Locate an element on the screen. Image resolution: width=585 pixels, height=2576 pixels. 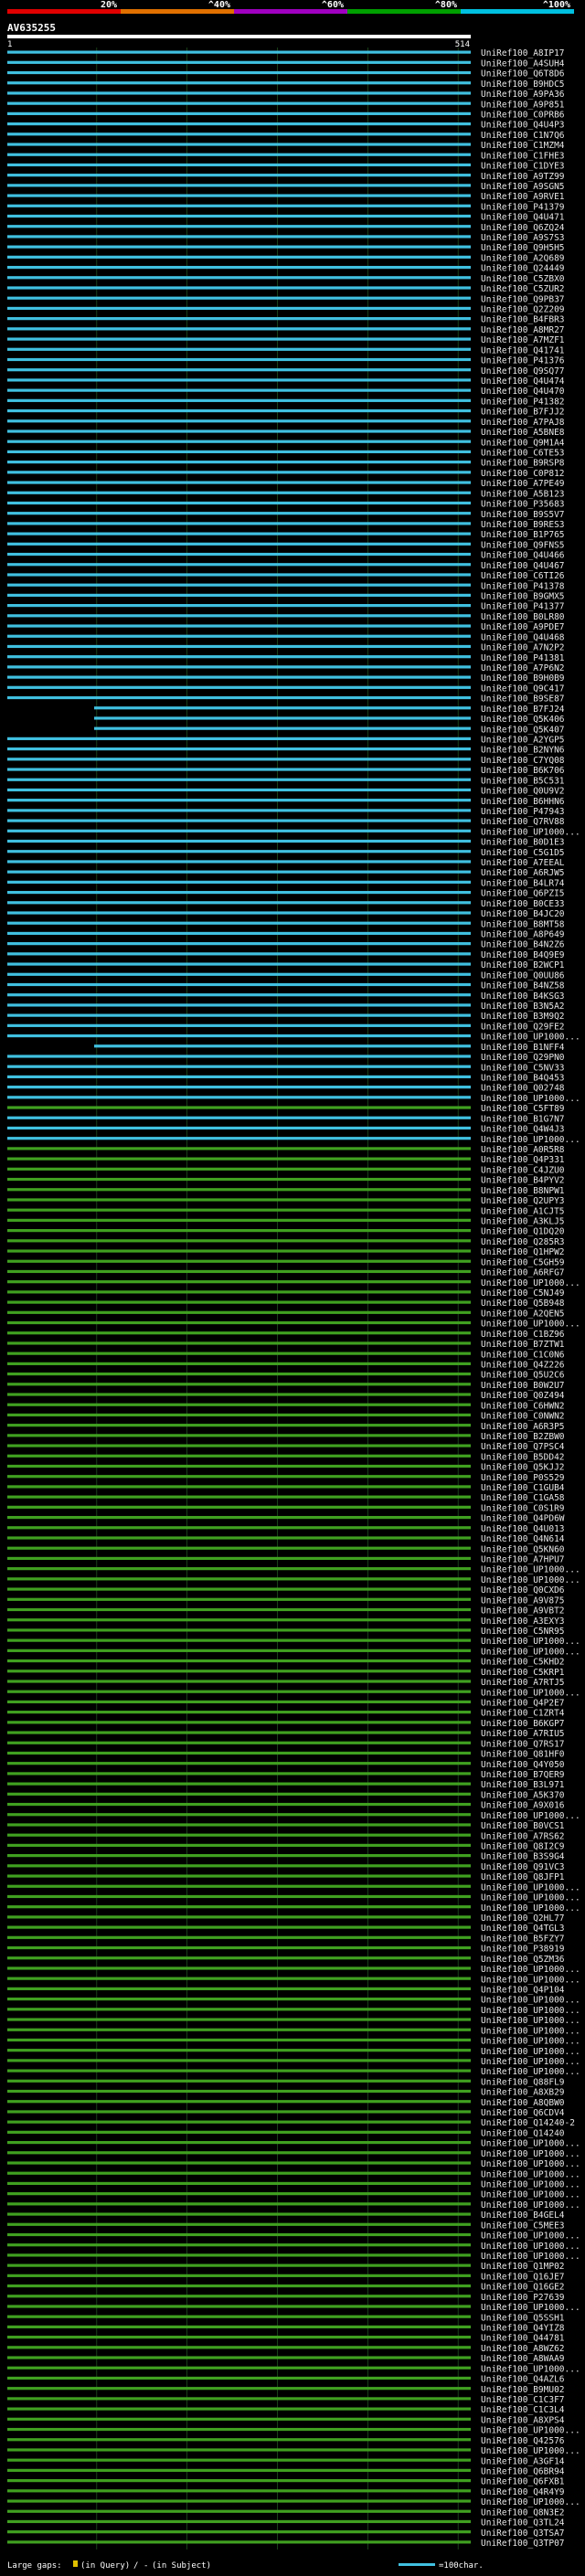
subject-label: UniRef100_C0P812 is located at coordinates (523, 474).